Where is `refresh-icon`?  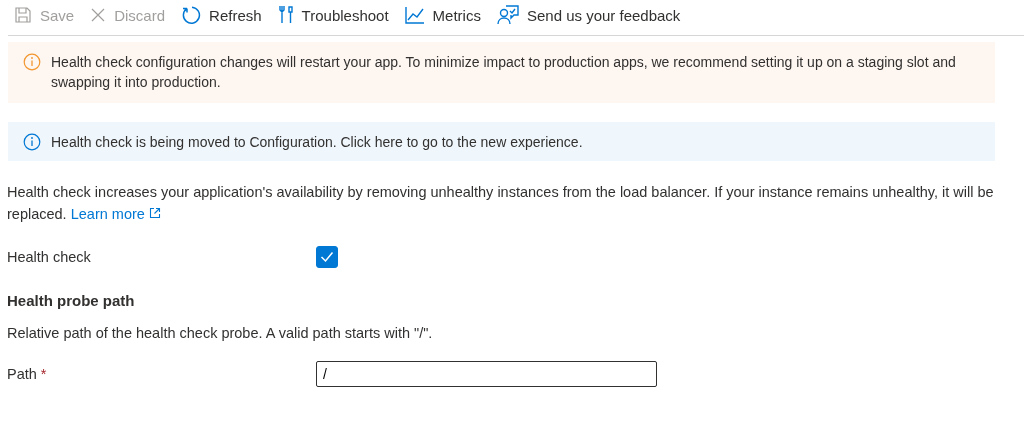
refresh-icon is located at coordinates (191, 15).